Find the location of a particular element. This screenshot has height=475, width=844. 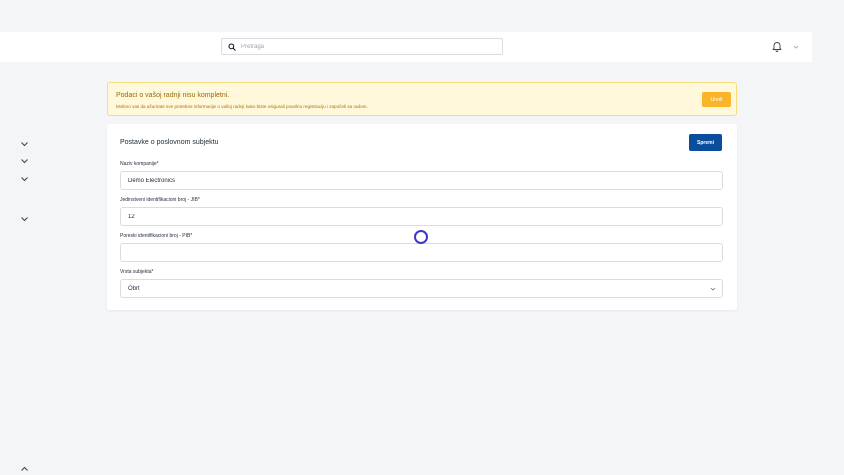

search-icon is located at coordinates (232, 46).